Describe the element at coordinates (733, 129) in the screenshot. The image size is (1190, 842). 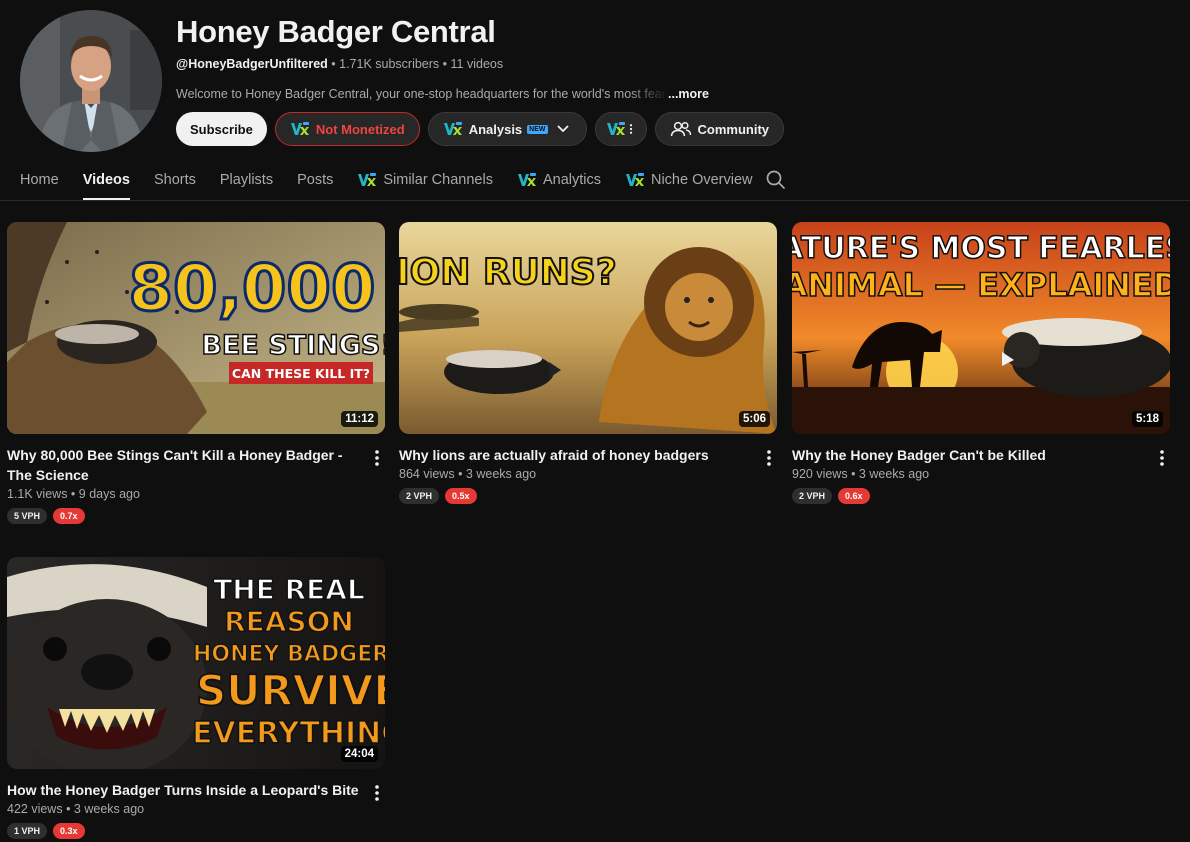
I see `community-label: Community` at that location.